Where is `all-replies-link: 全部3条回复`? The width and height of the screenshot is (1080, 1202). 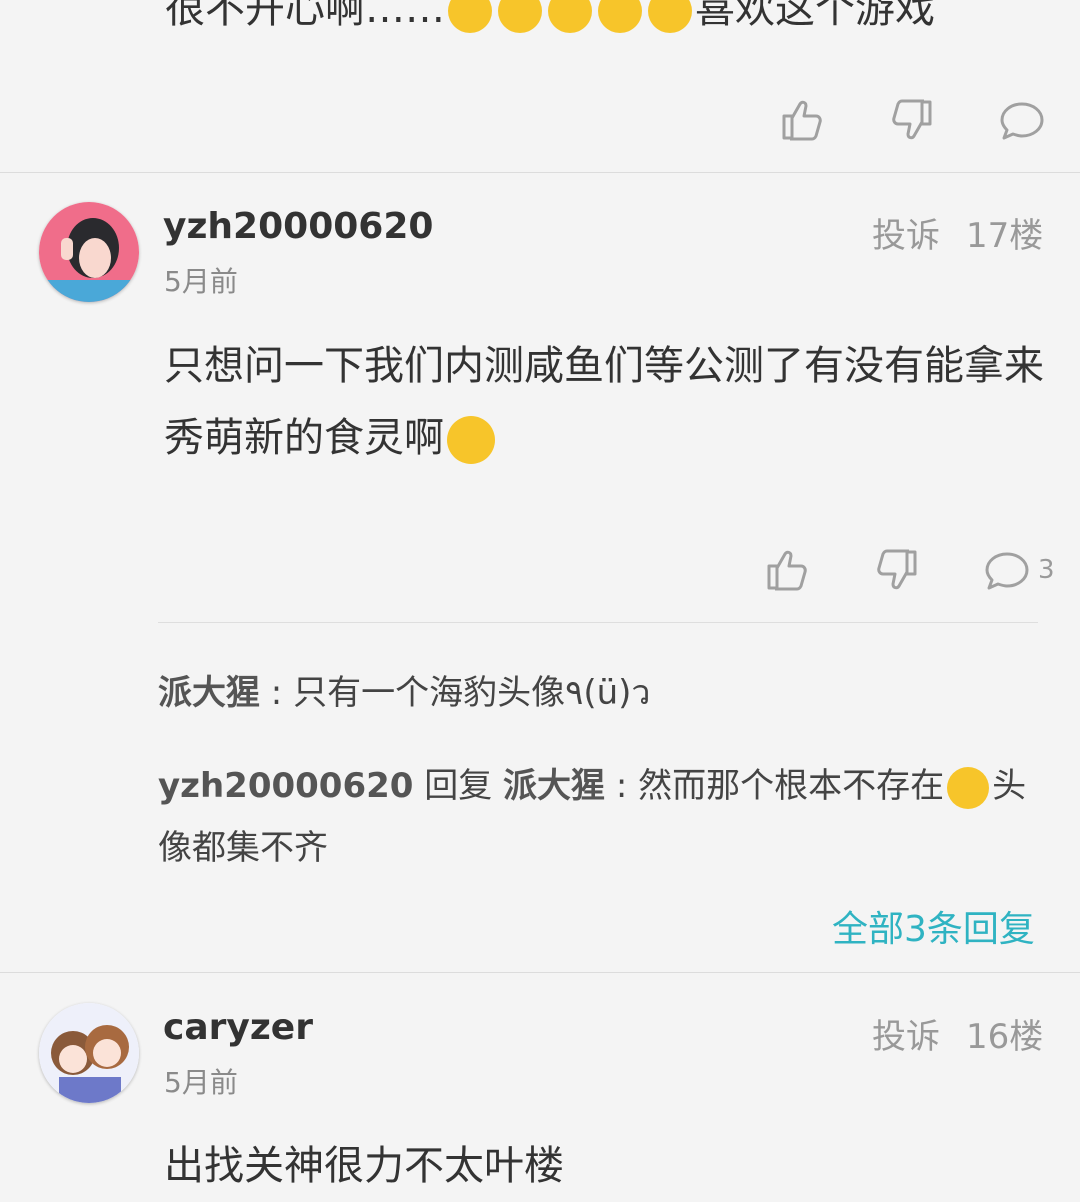 all-replies-link: 全部3条回复 is located at coordinates (933, 926).